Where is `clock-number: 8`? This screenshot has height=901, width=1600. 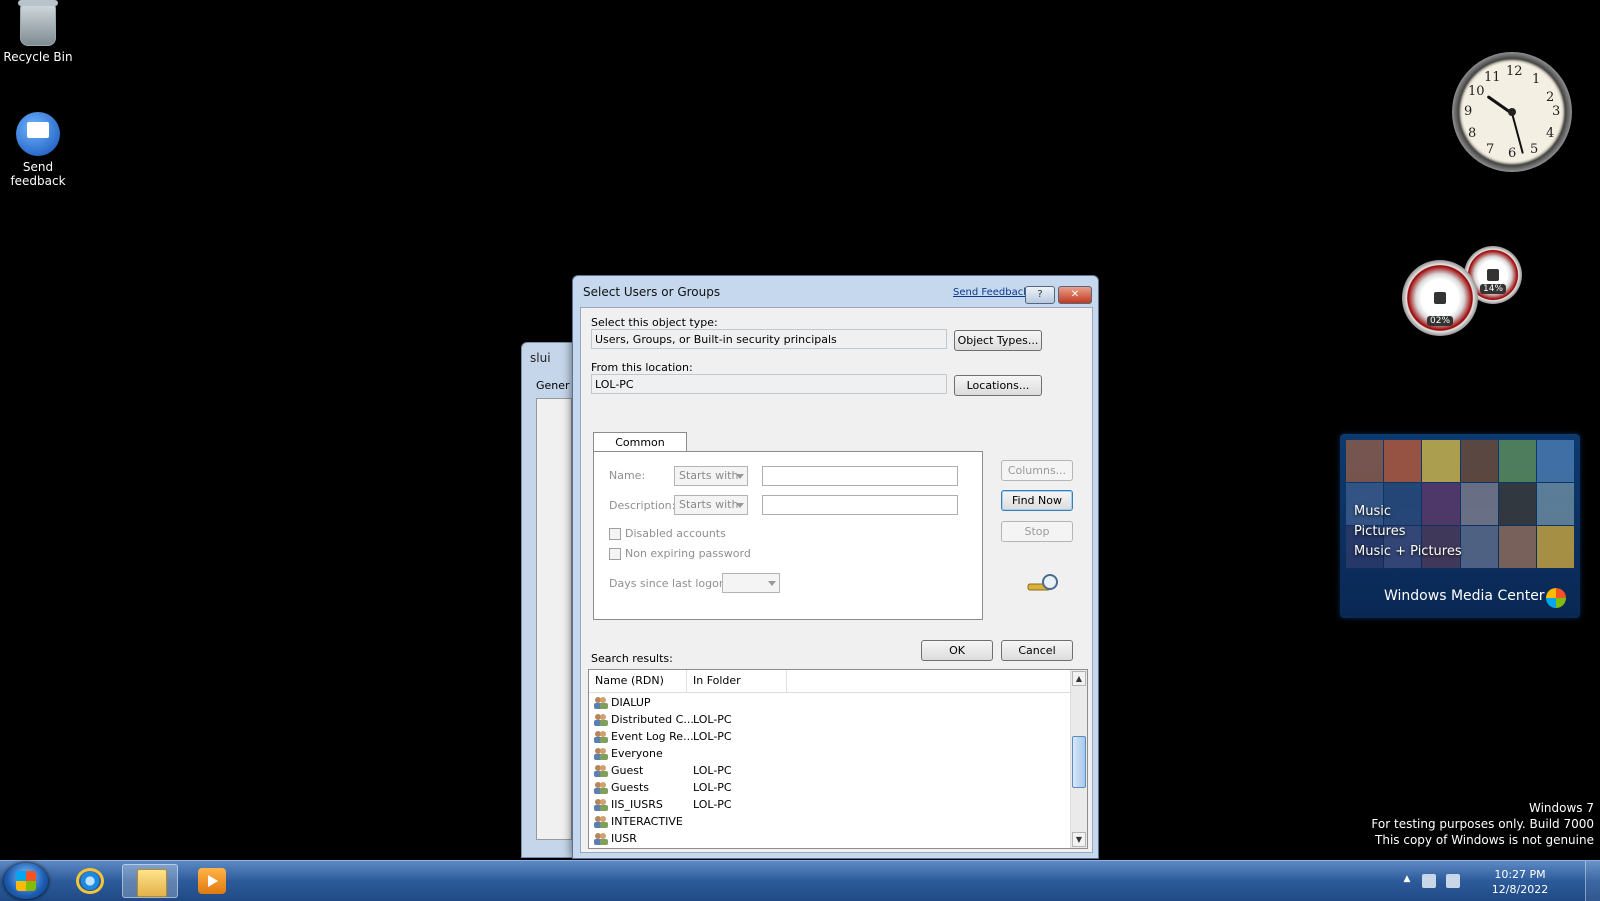
clock-number: 8 is located at coordinates (1472, 133).